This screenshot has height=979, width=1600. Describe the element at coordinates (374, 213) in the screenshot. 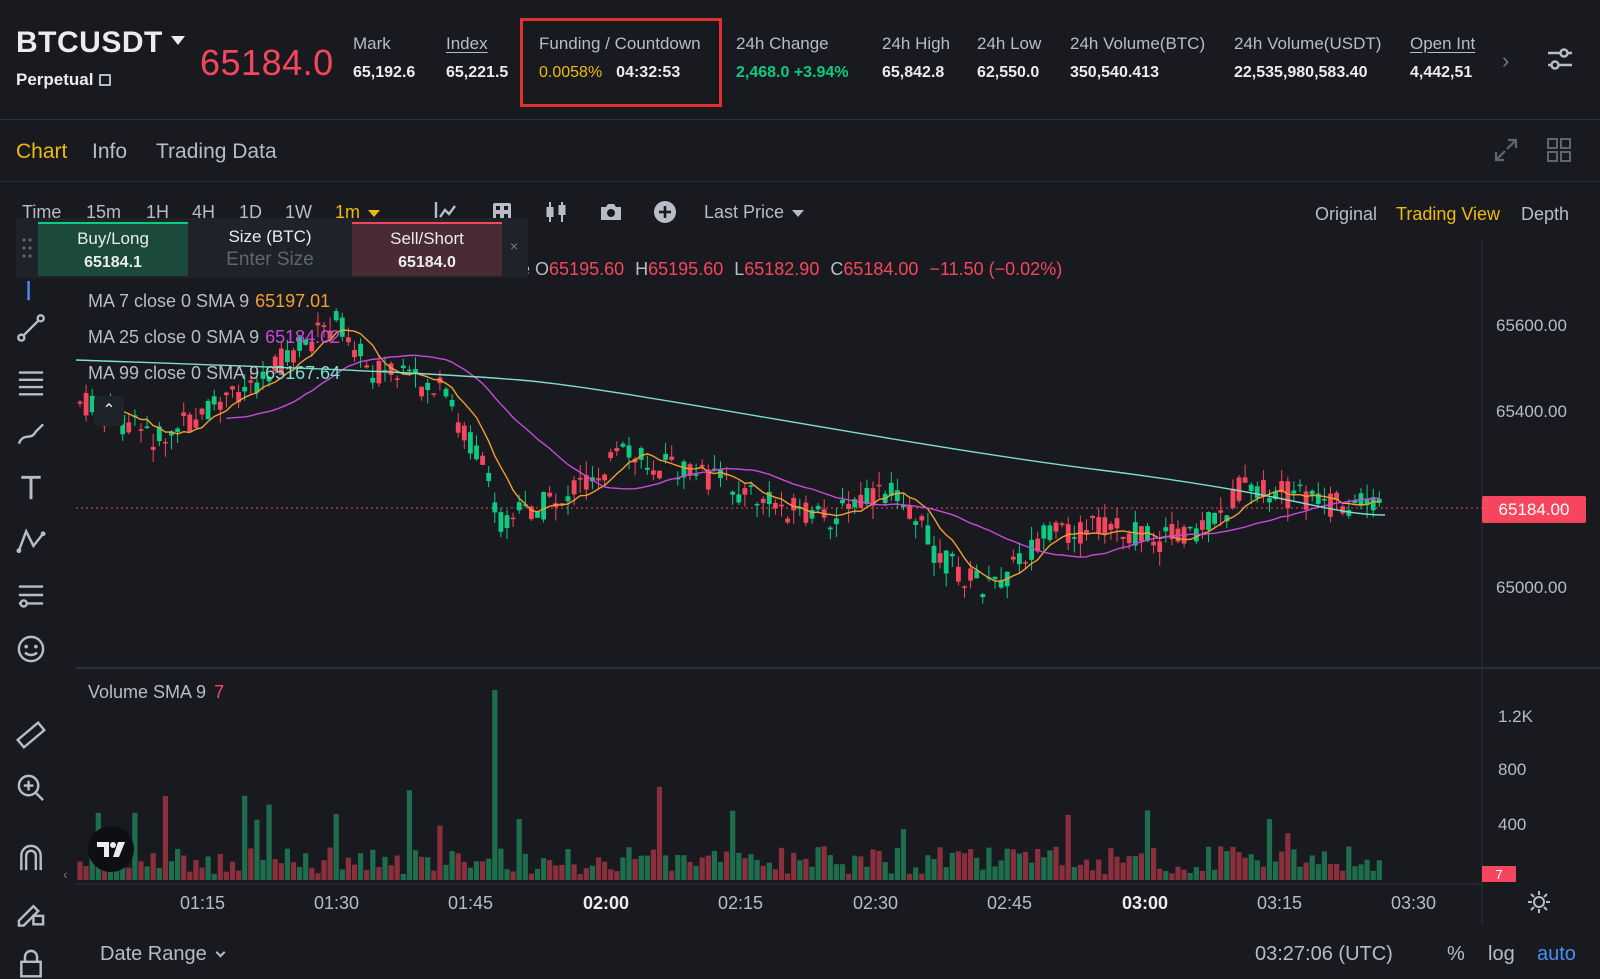

I see `chevron-down-icon` at that location.